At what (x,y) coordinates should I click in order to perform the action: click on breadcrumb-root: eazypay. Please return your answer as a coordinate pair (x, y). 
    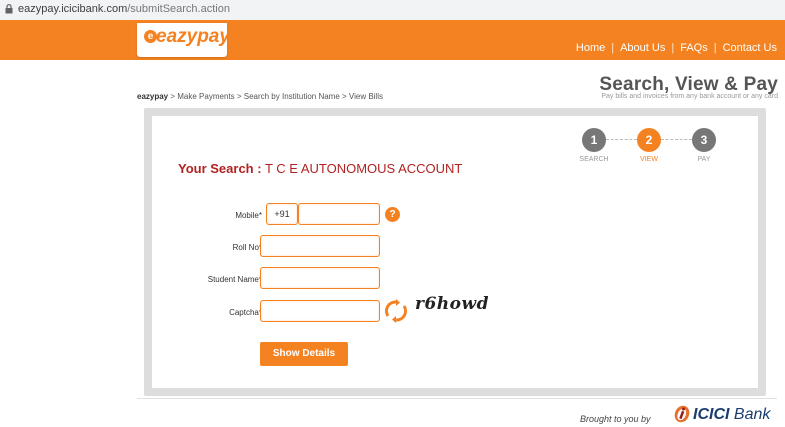
    Looking at the image, I should click on (152, 96).